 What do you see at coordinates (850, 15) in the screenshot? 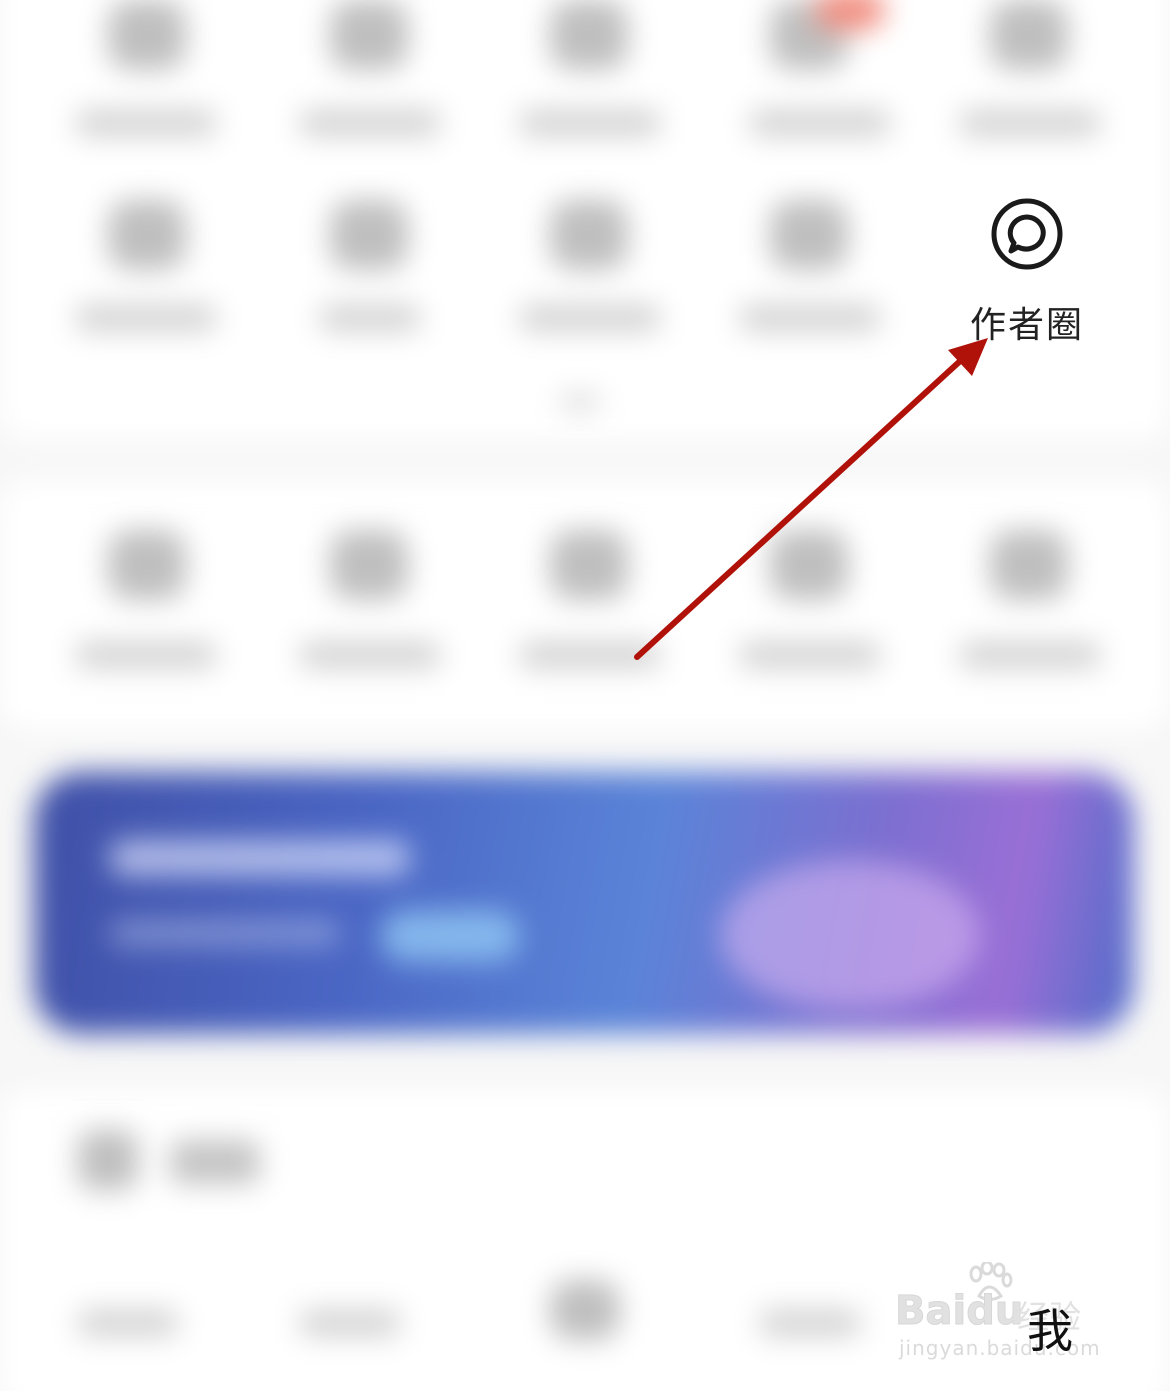
I see `notification-badge` at bounding box center [850, 15].